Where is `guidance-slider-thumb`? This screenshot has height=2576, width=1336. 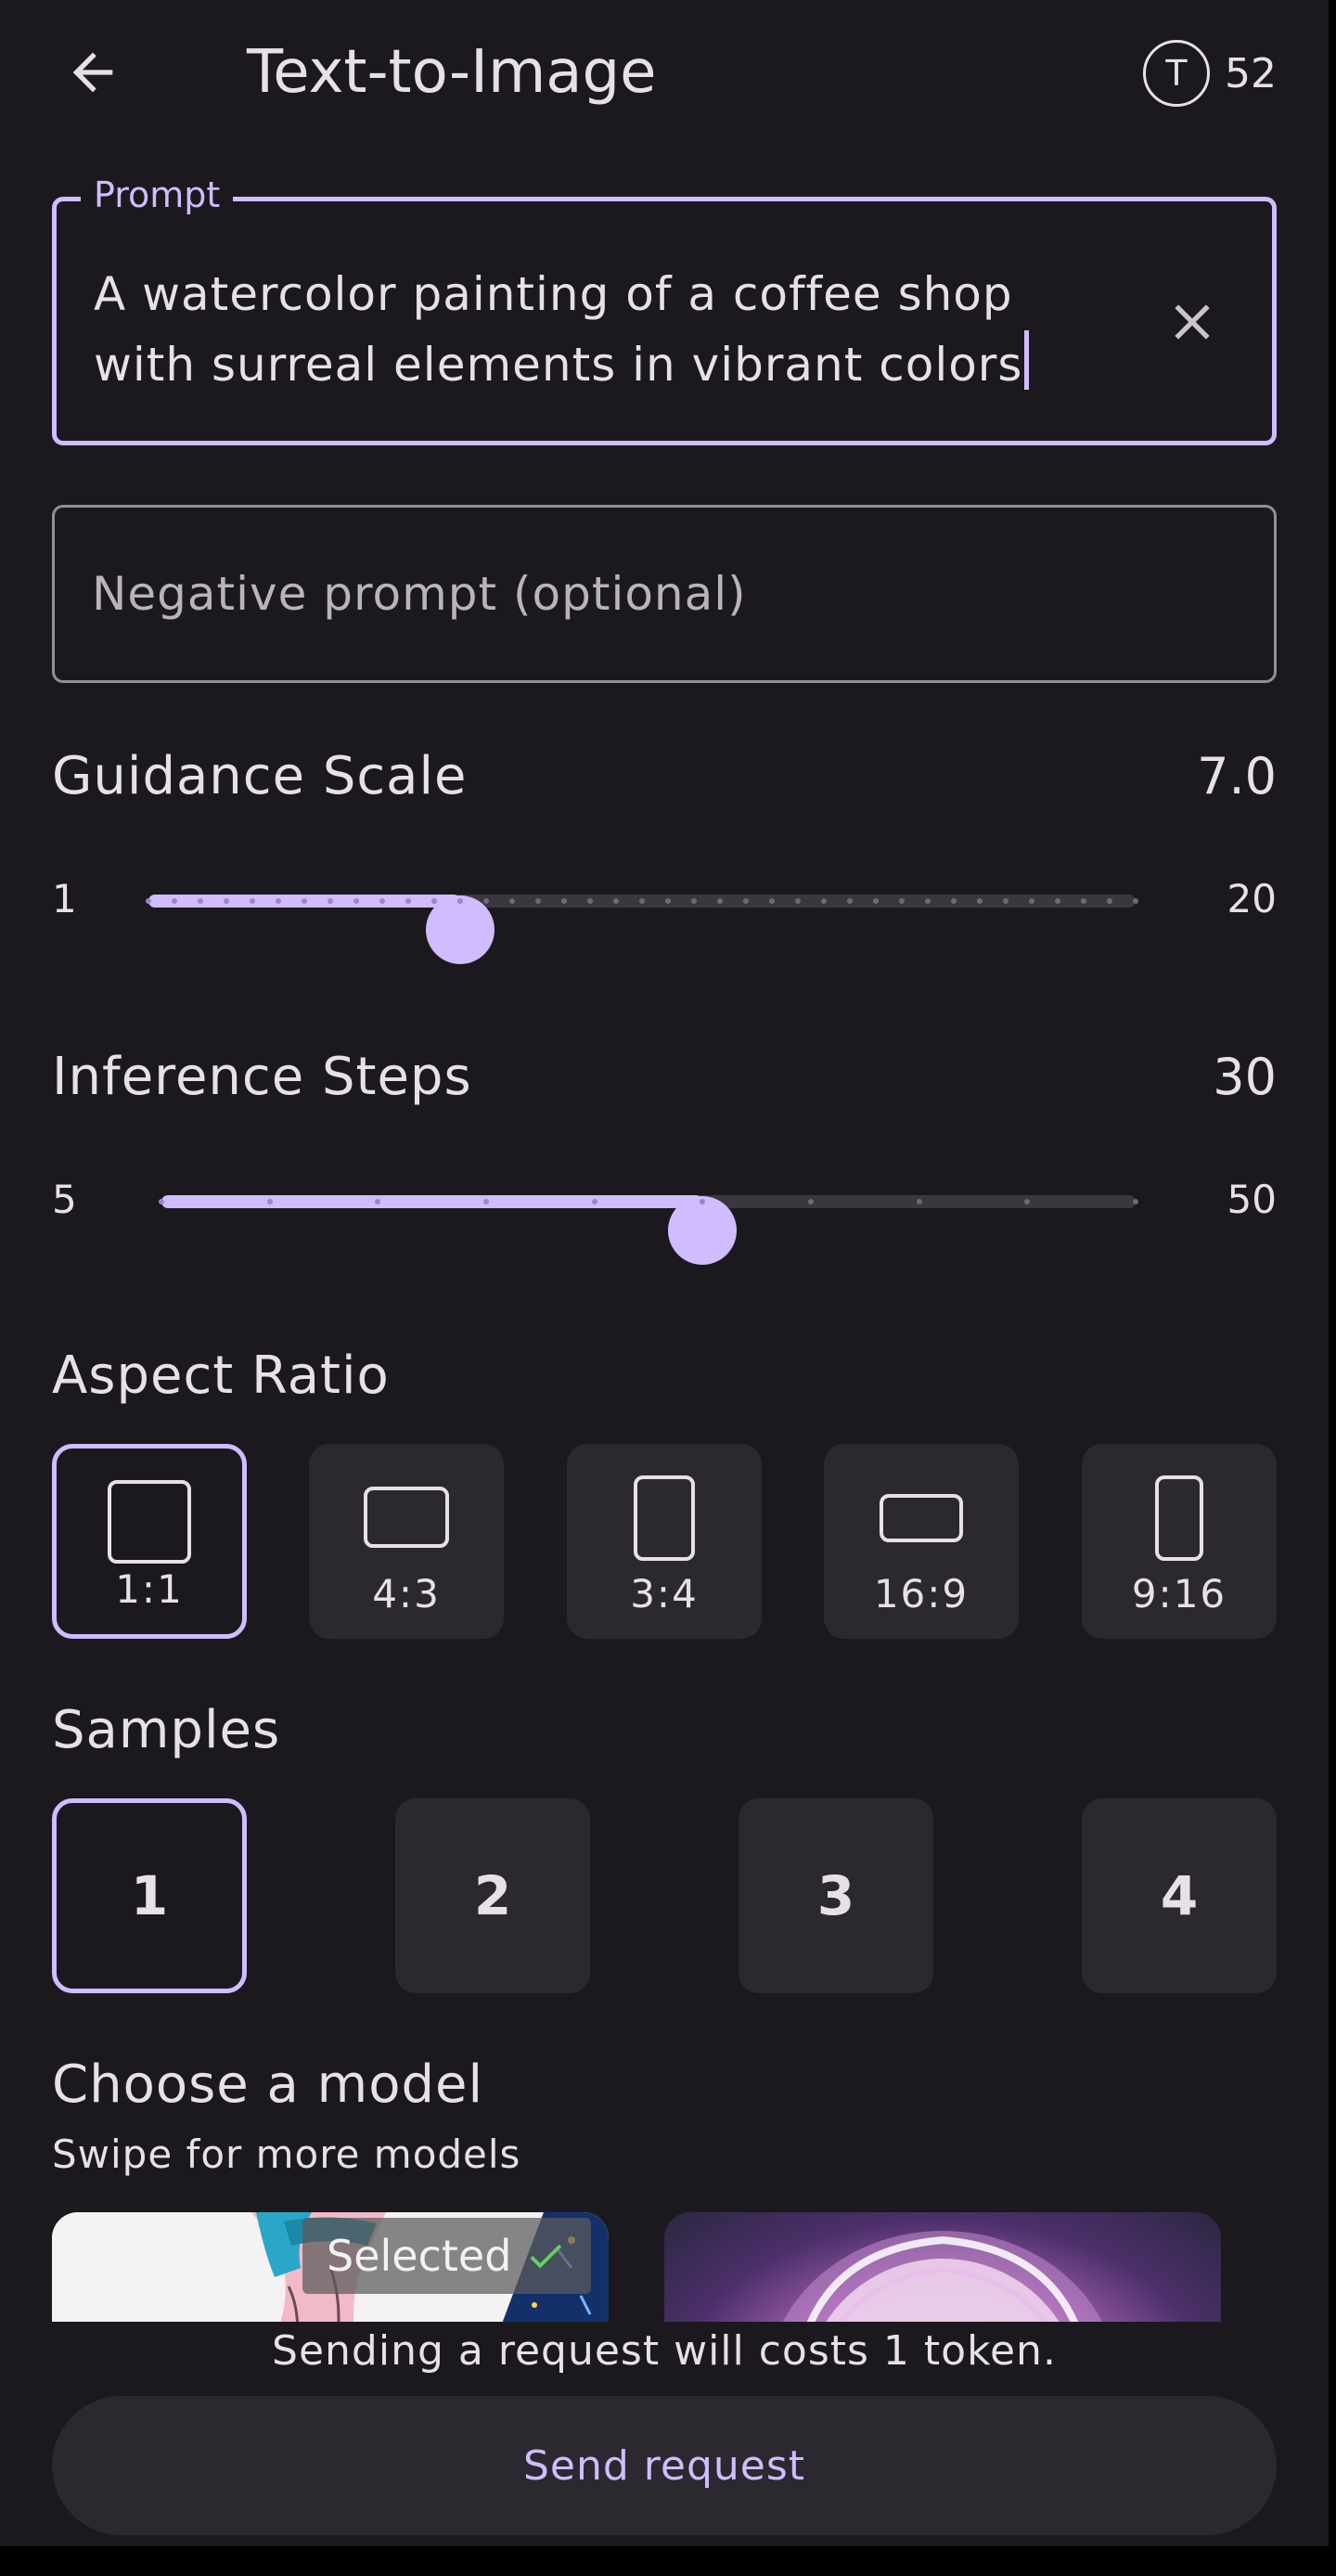
guidance-slider-thumb is located at coordinates (460, 929).